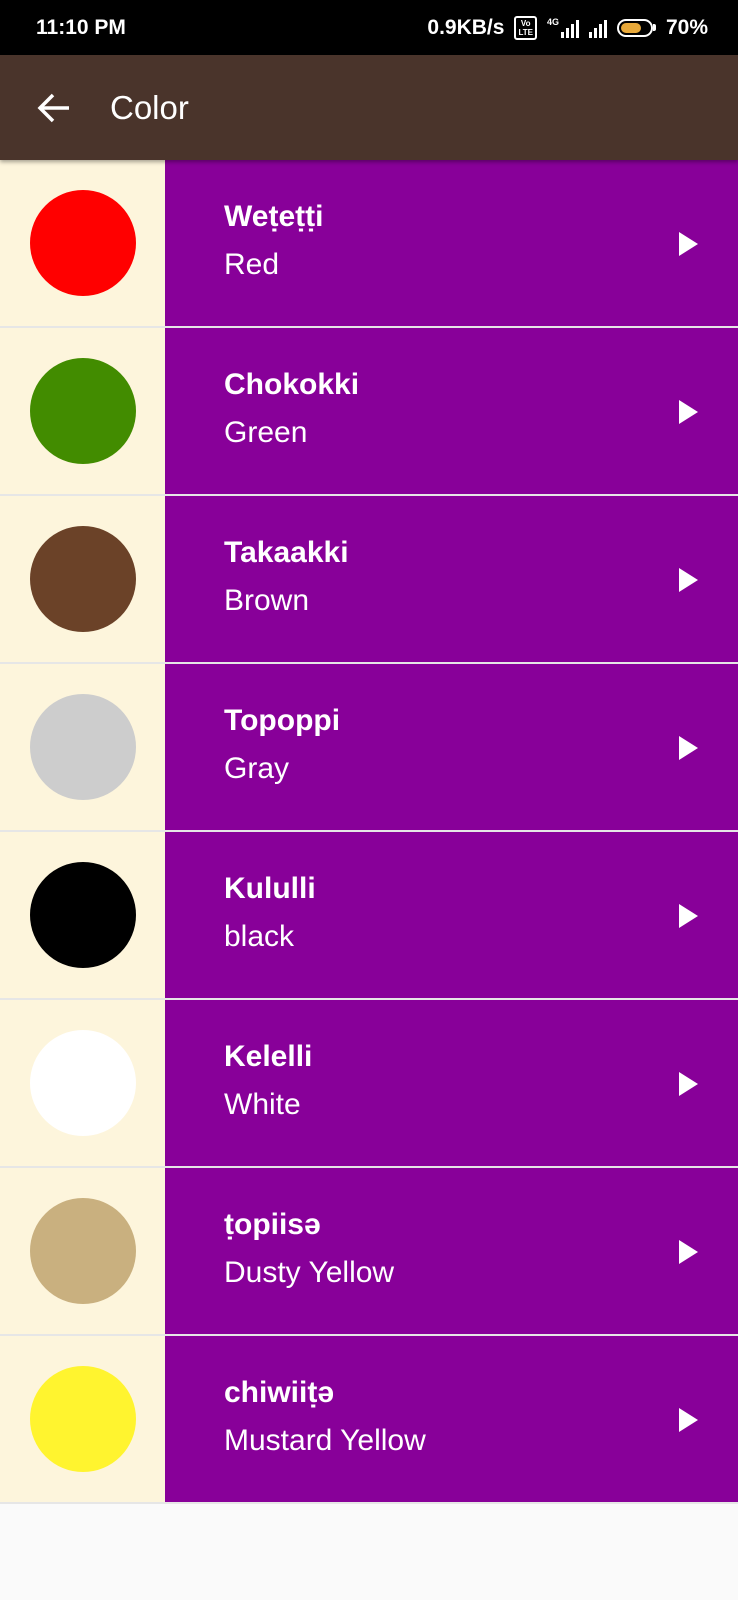 This screenshot has width=738, height=1600. I want to click on english-word: black, so click(259, 936).